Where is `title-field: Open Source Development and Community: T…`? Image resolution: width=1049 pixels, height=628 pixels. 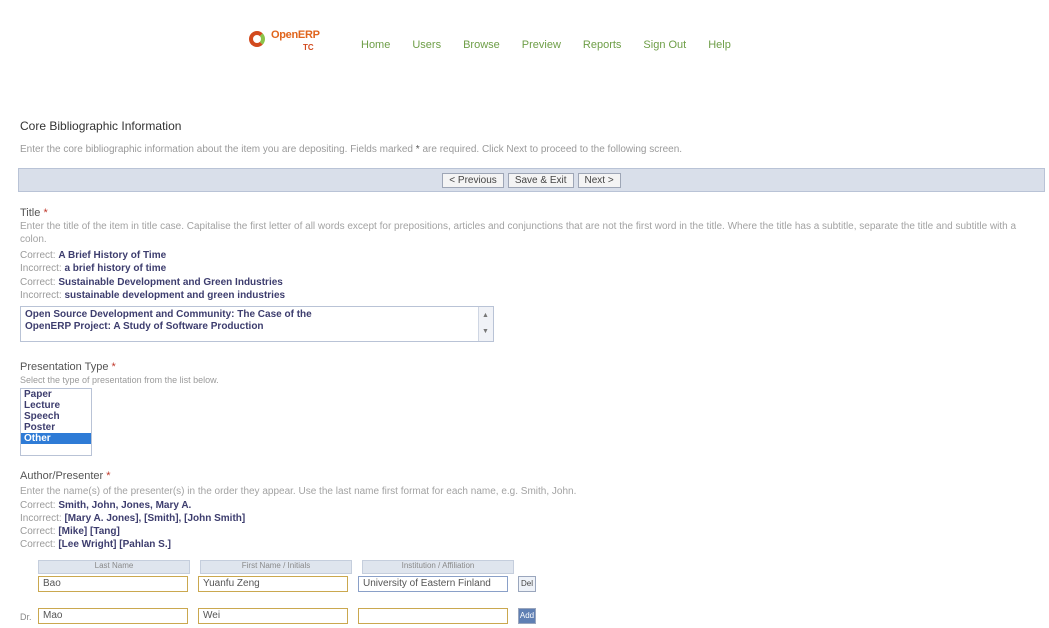
title-field: Open Source Development and Community: T… is located at coordinates (257, 324).